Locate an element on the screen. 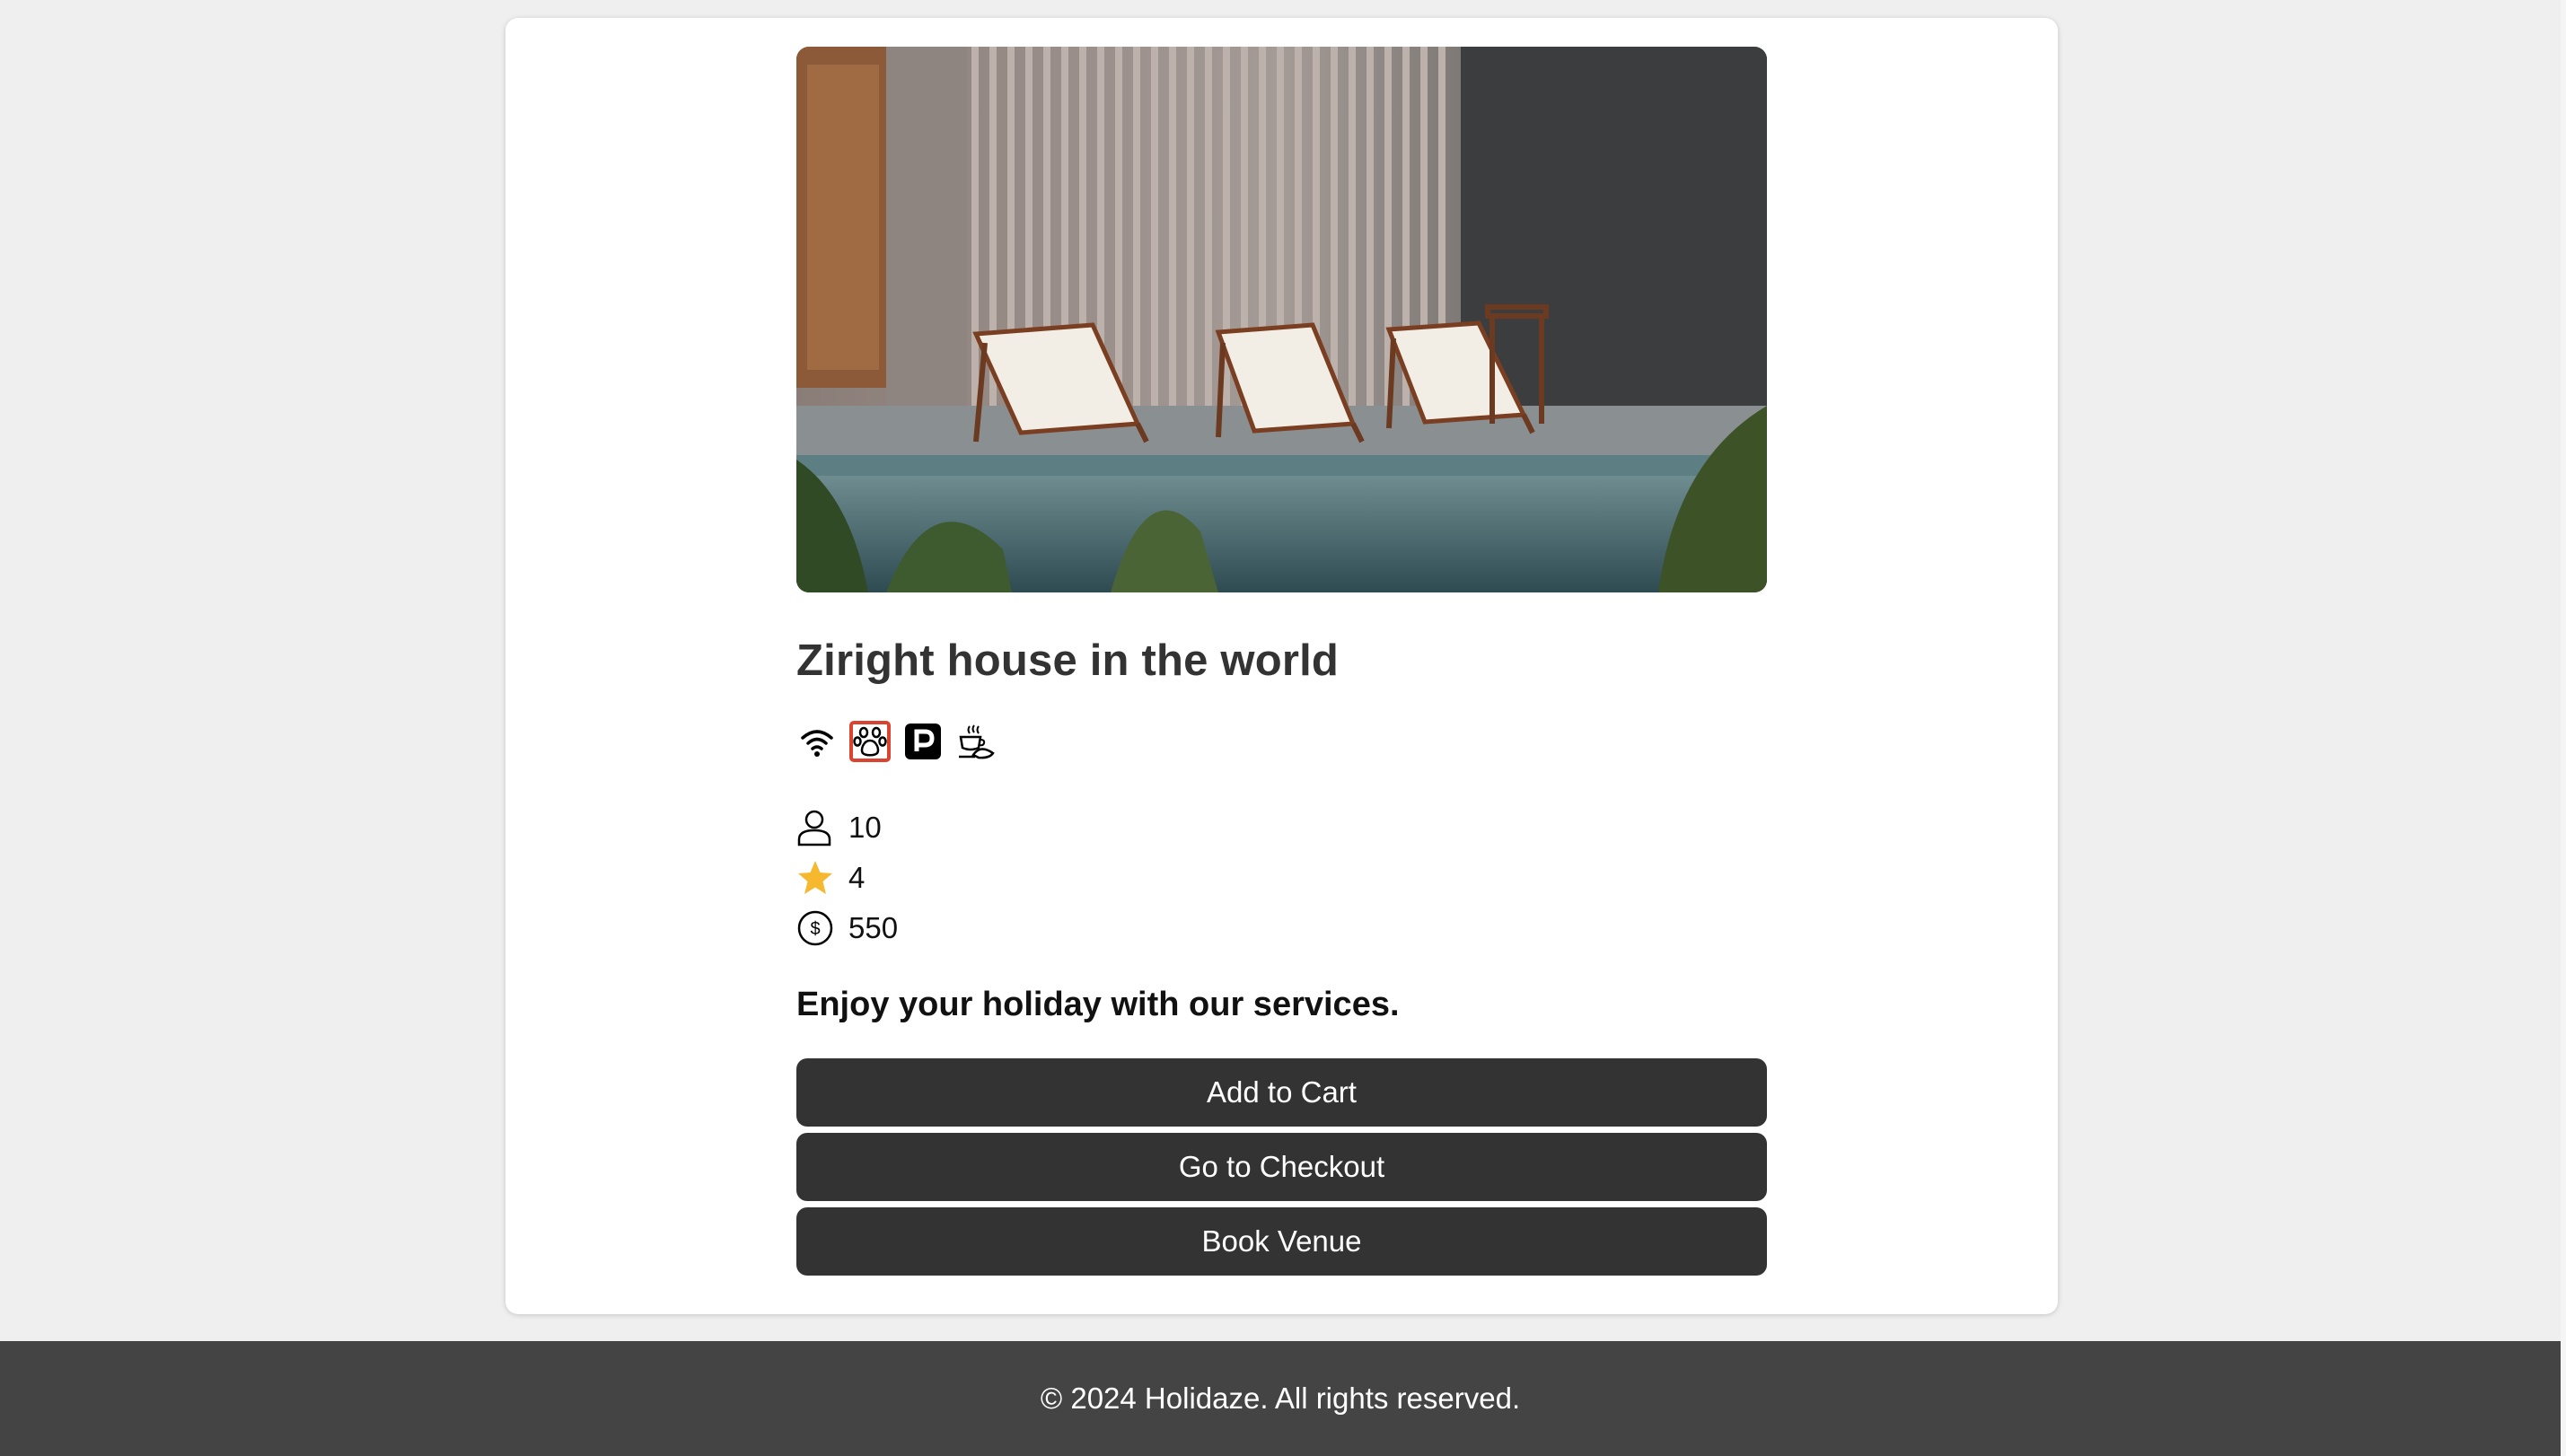 The height and width of the screenshot is (1456, 2566). rating-value: 4 is located at coordinates (857, 877).